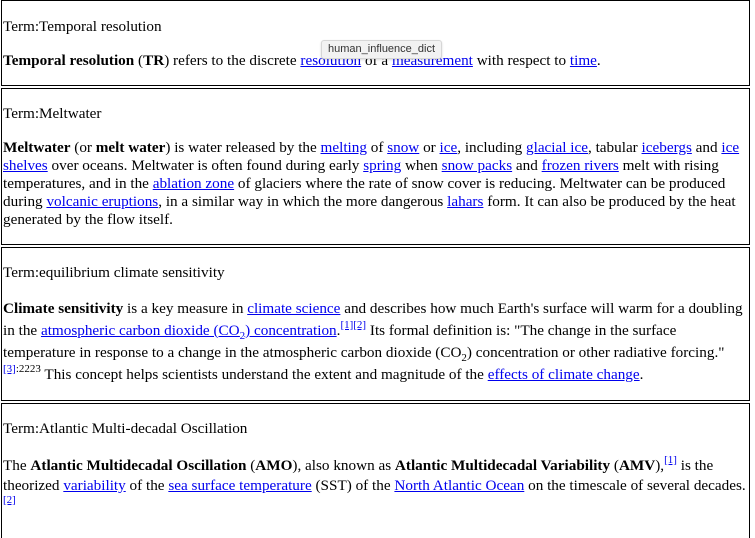  I want to click on link-effects-of-climate-change: effects of climate change, so click(564, 374).